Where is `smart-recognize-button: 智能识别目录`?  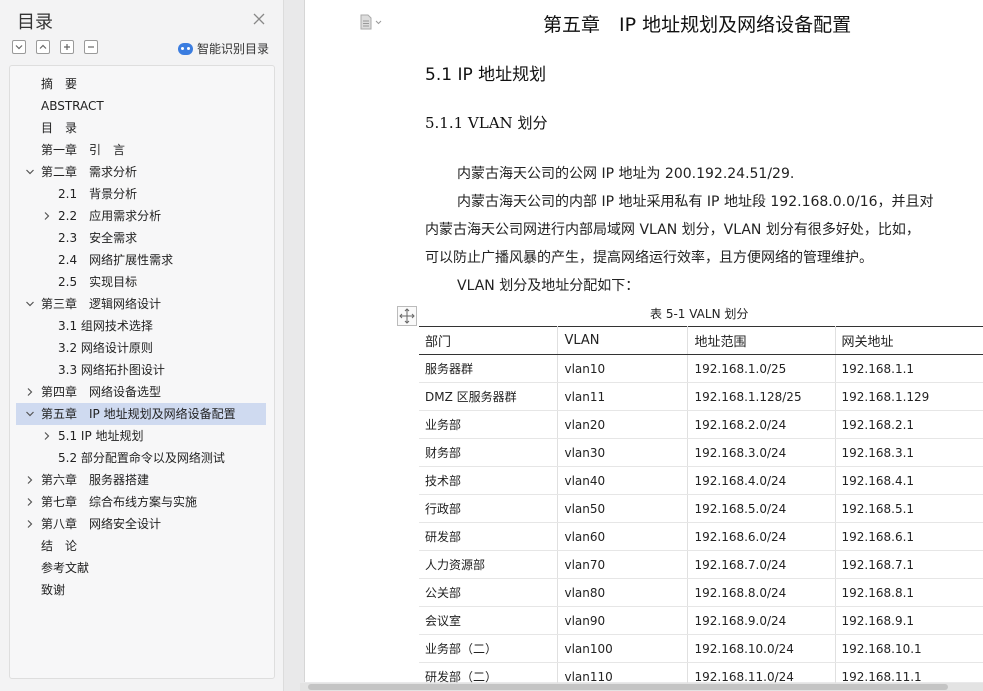 smart-recognize-button: 智能识别目录 is located at coordinates (223, 48).